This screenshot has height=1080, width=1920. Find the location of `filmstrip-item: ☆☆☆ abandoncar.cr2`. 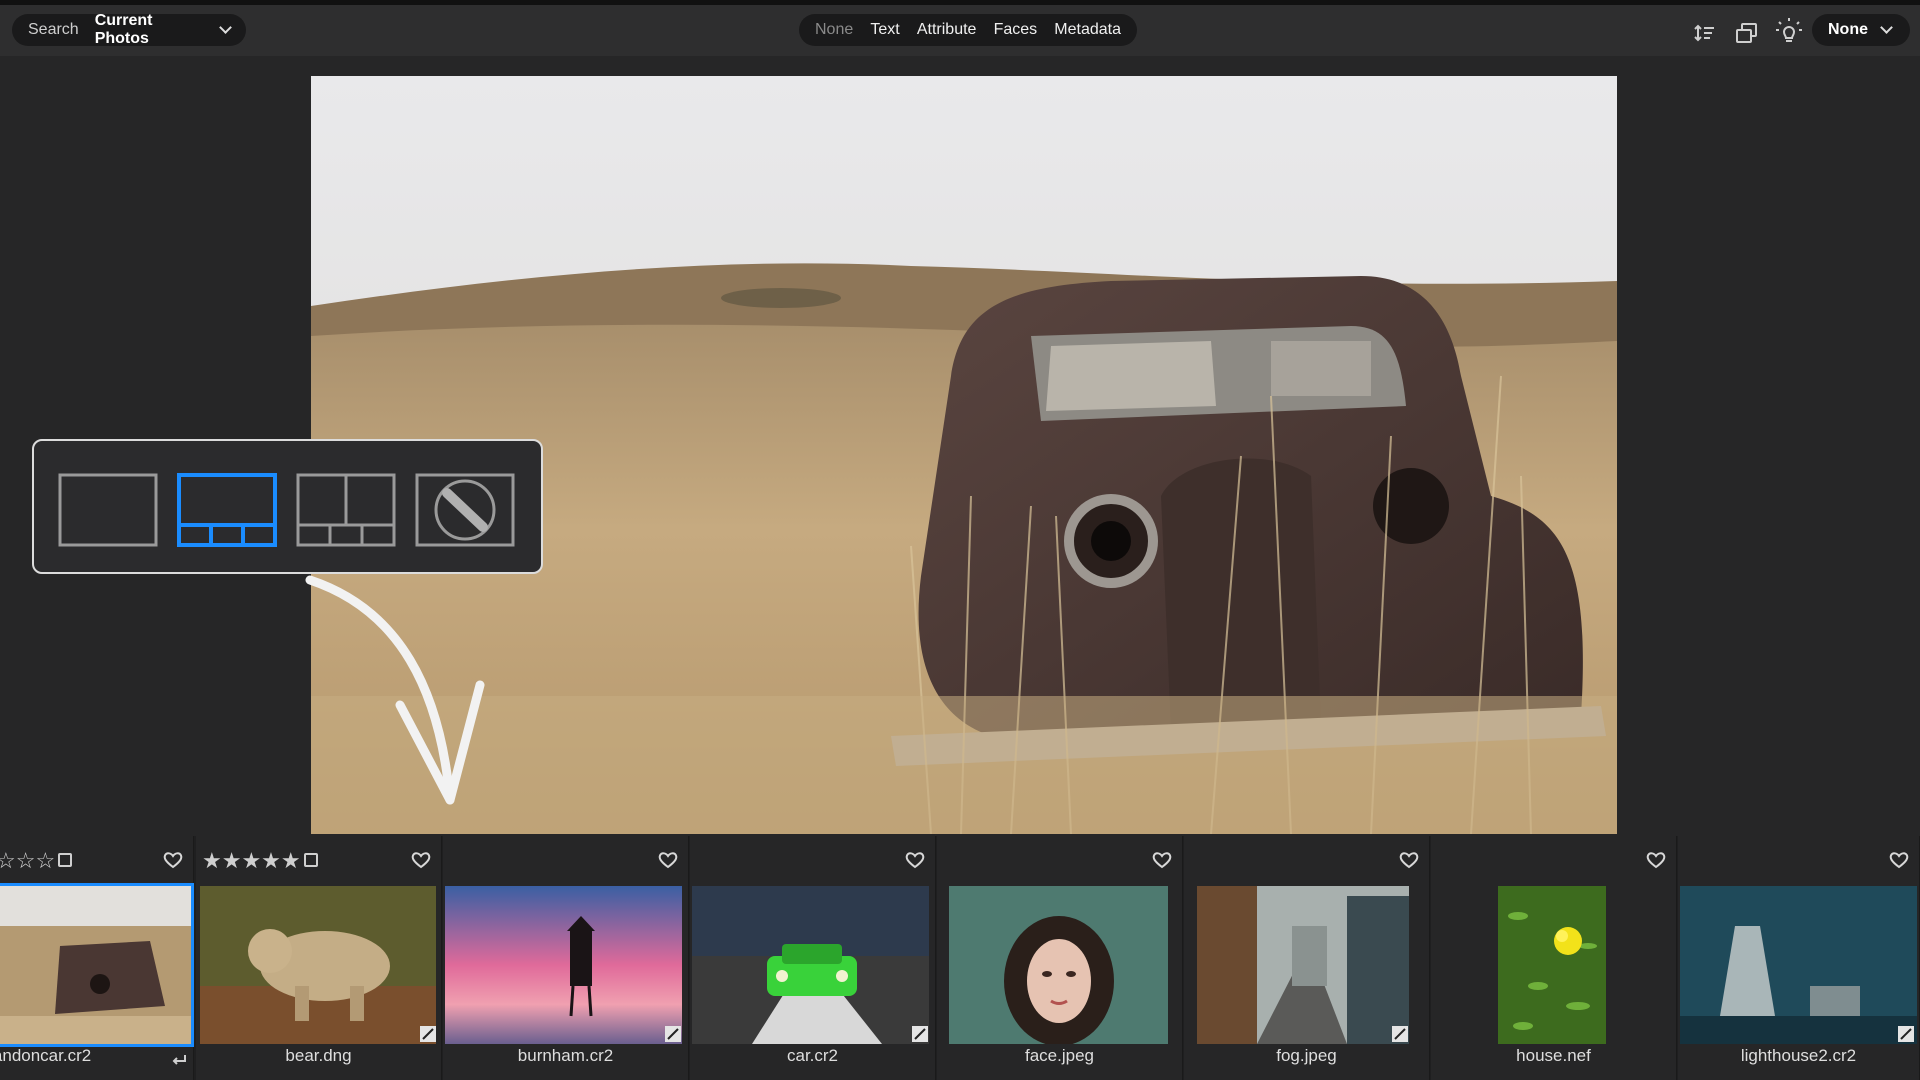

filmstrip-item: ☆☆☆ abandoncar.cr2 is located at coordinates (97, 958).